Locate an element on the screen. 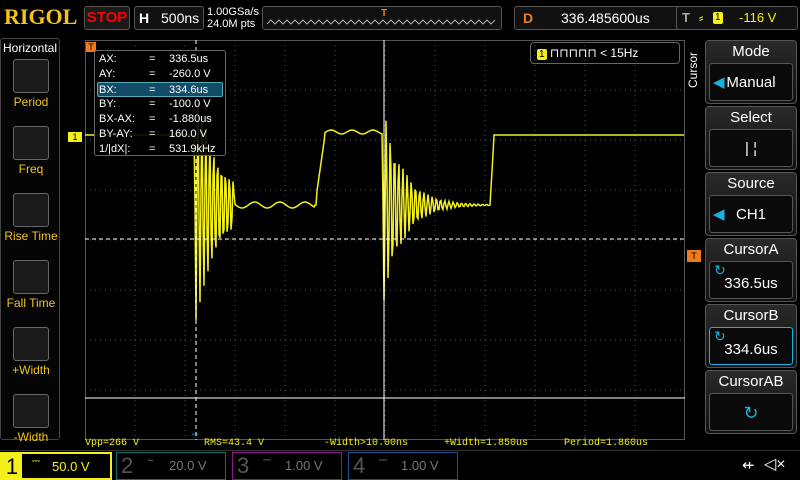 This screenshot has width=800, height=480. pos-width-icon is located at coordinates (31, 344).